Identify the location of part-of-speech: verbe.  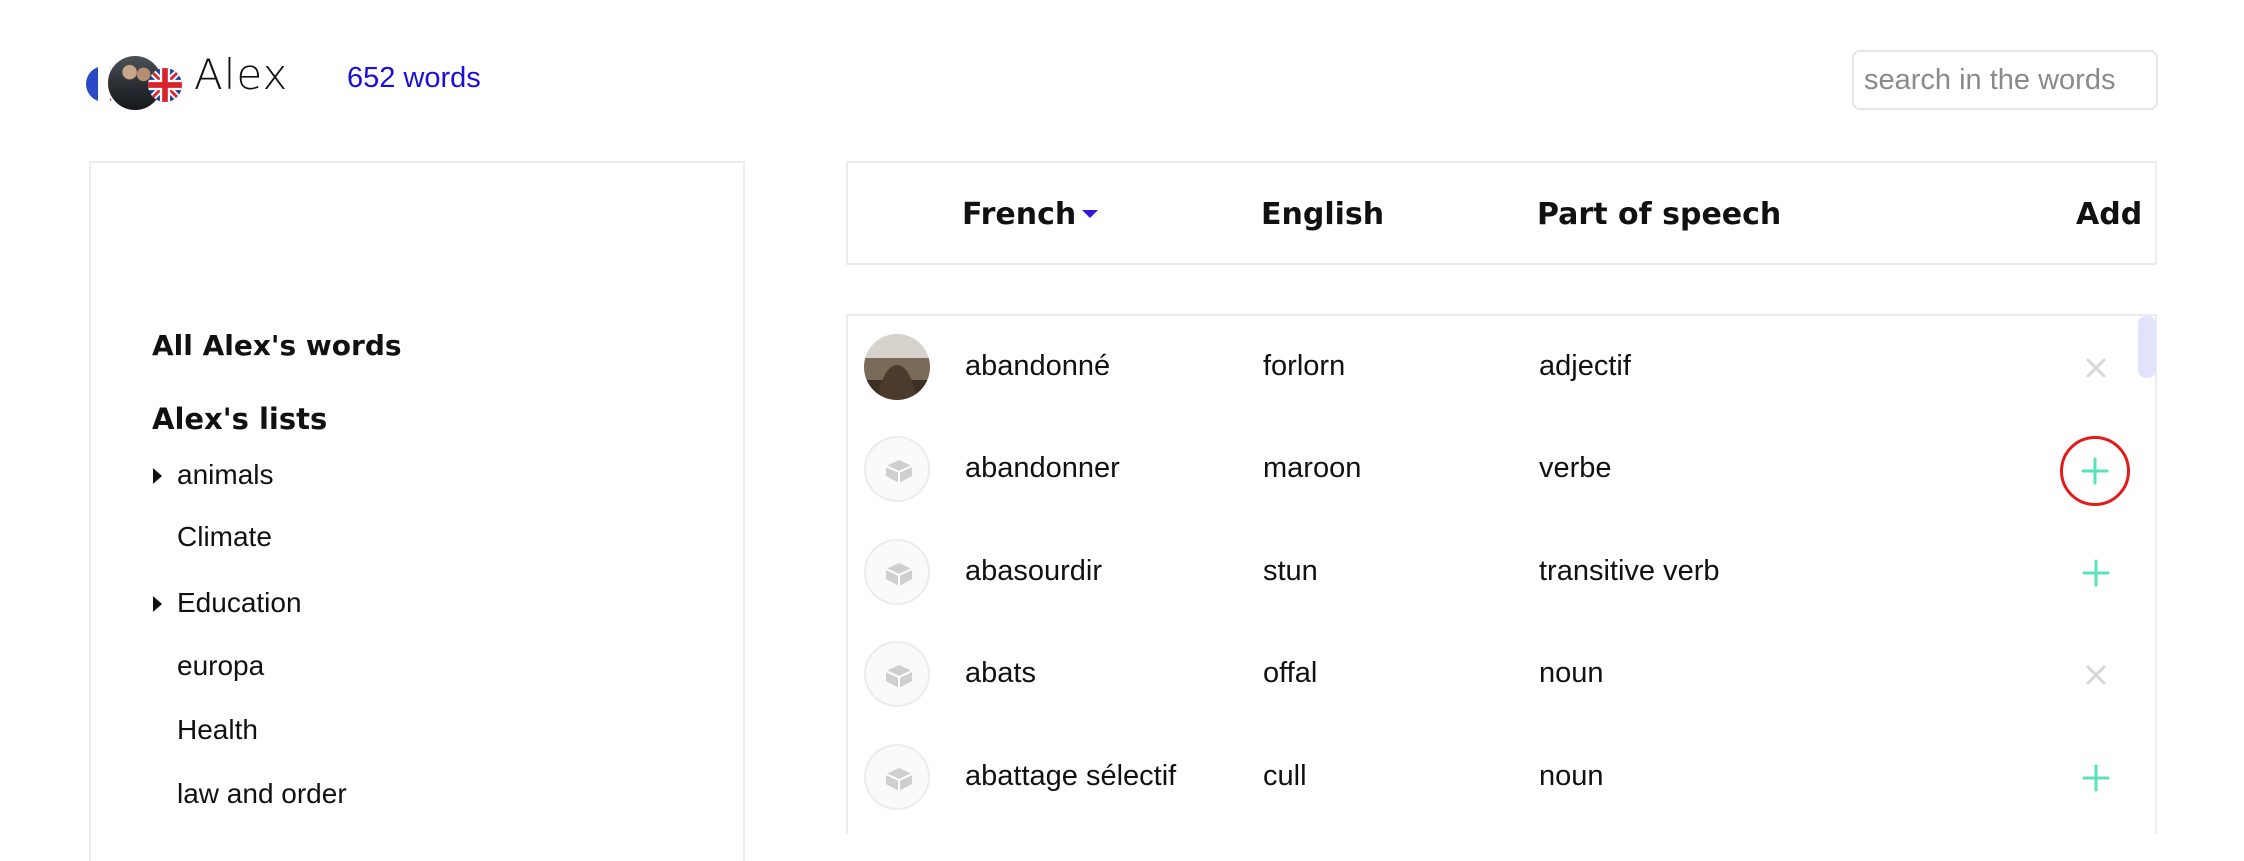
(1575, 468).